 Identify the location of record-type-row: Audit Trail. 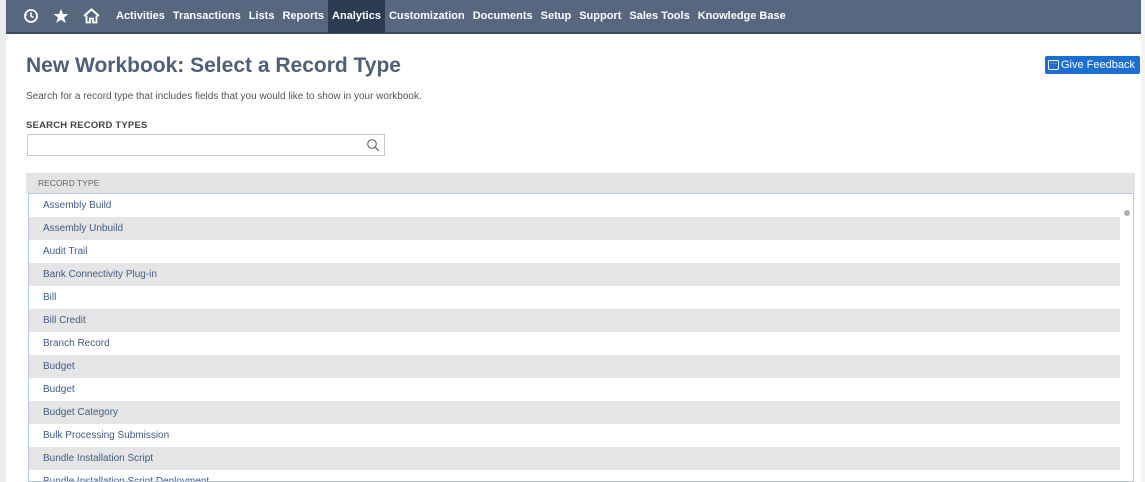
(575, 251).